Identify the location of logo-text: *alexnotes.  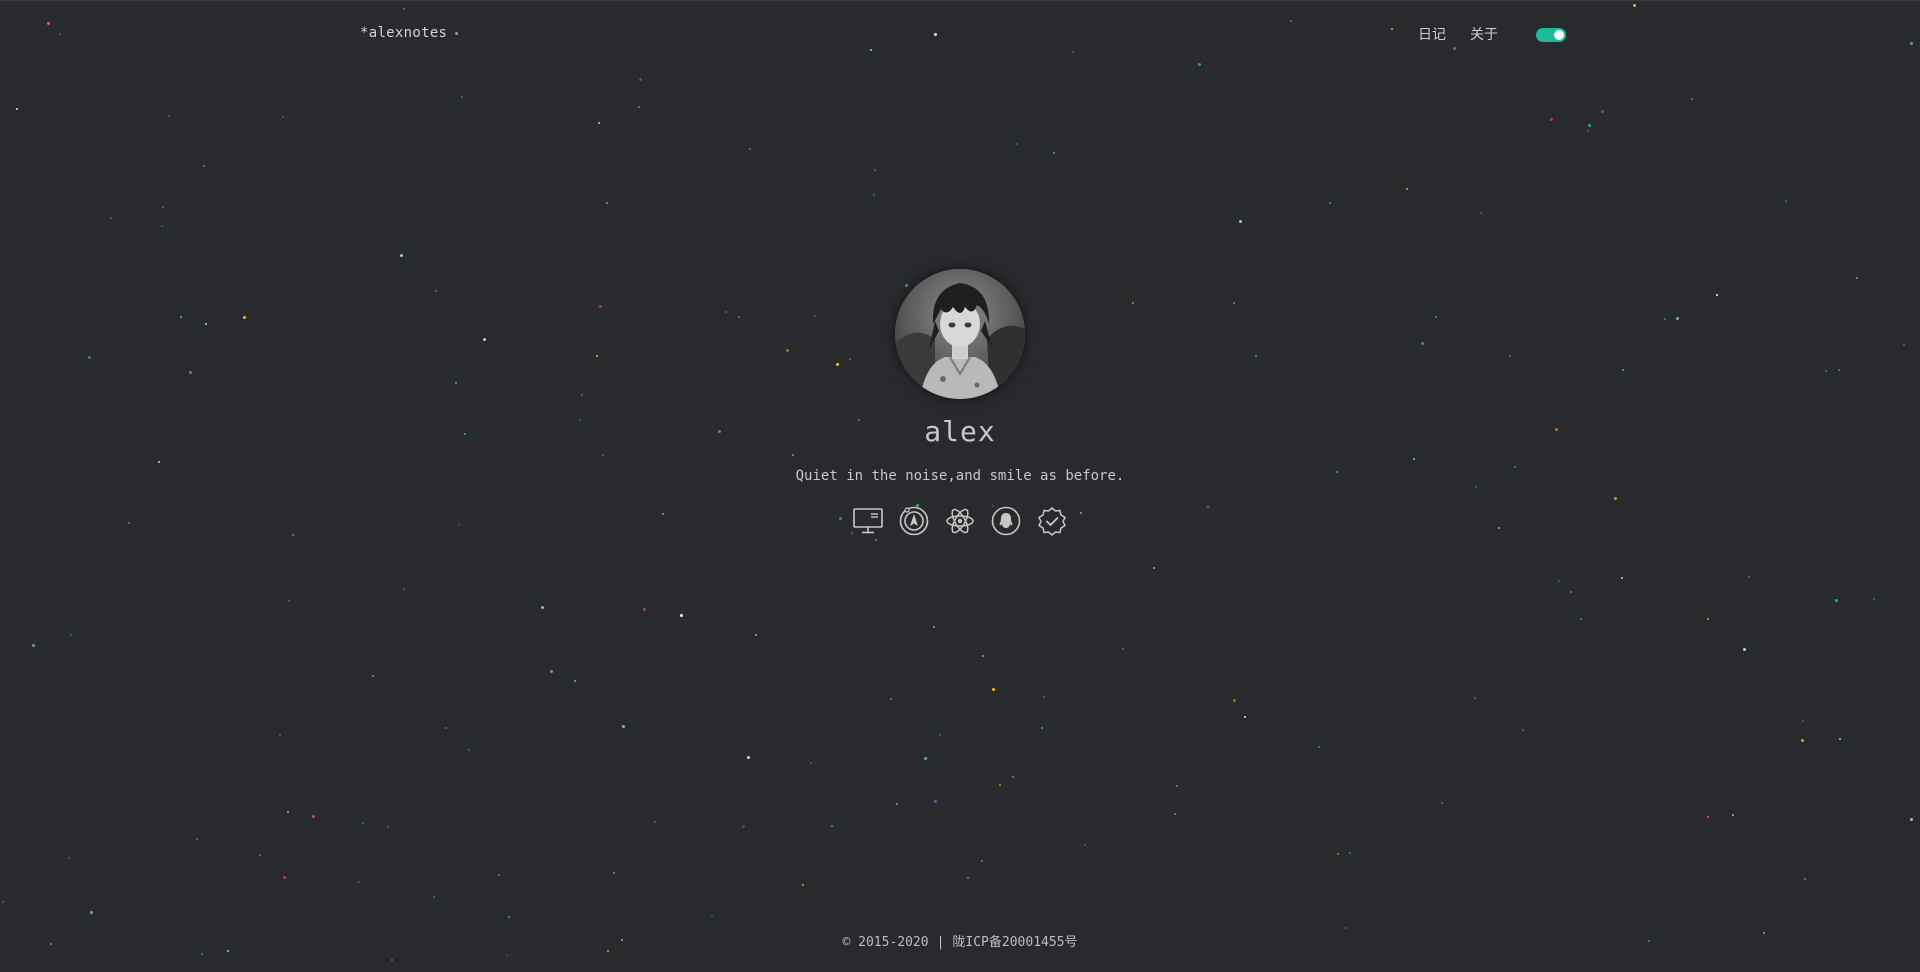
(403, 33).